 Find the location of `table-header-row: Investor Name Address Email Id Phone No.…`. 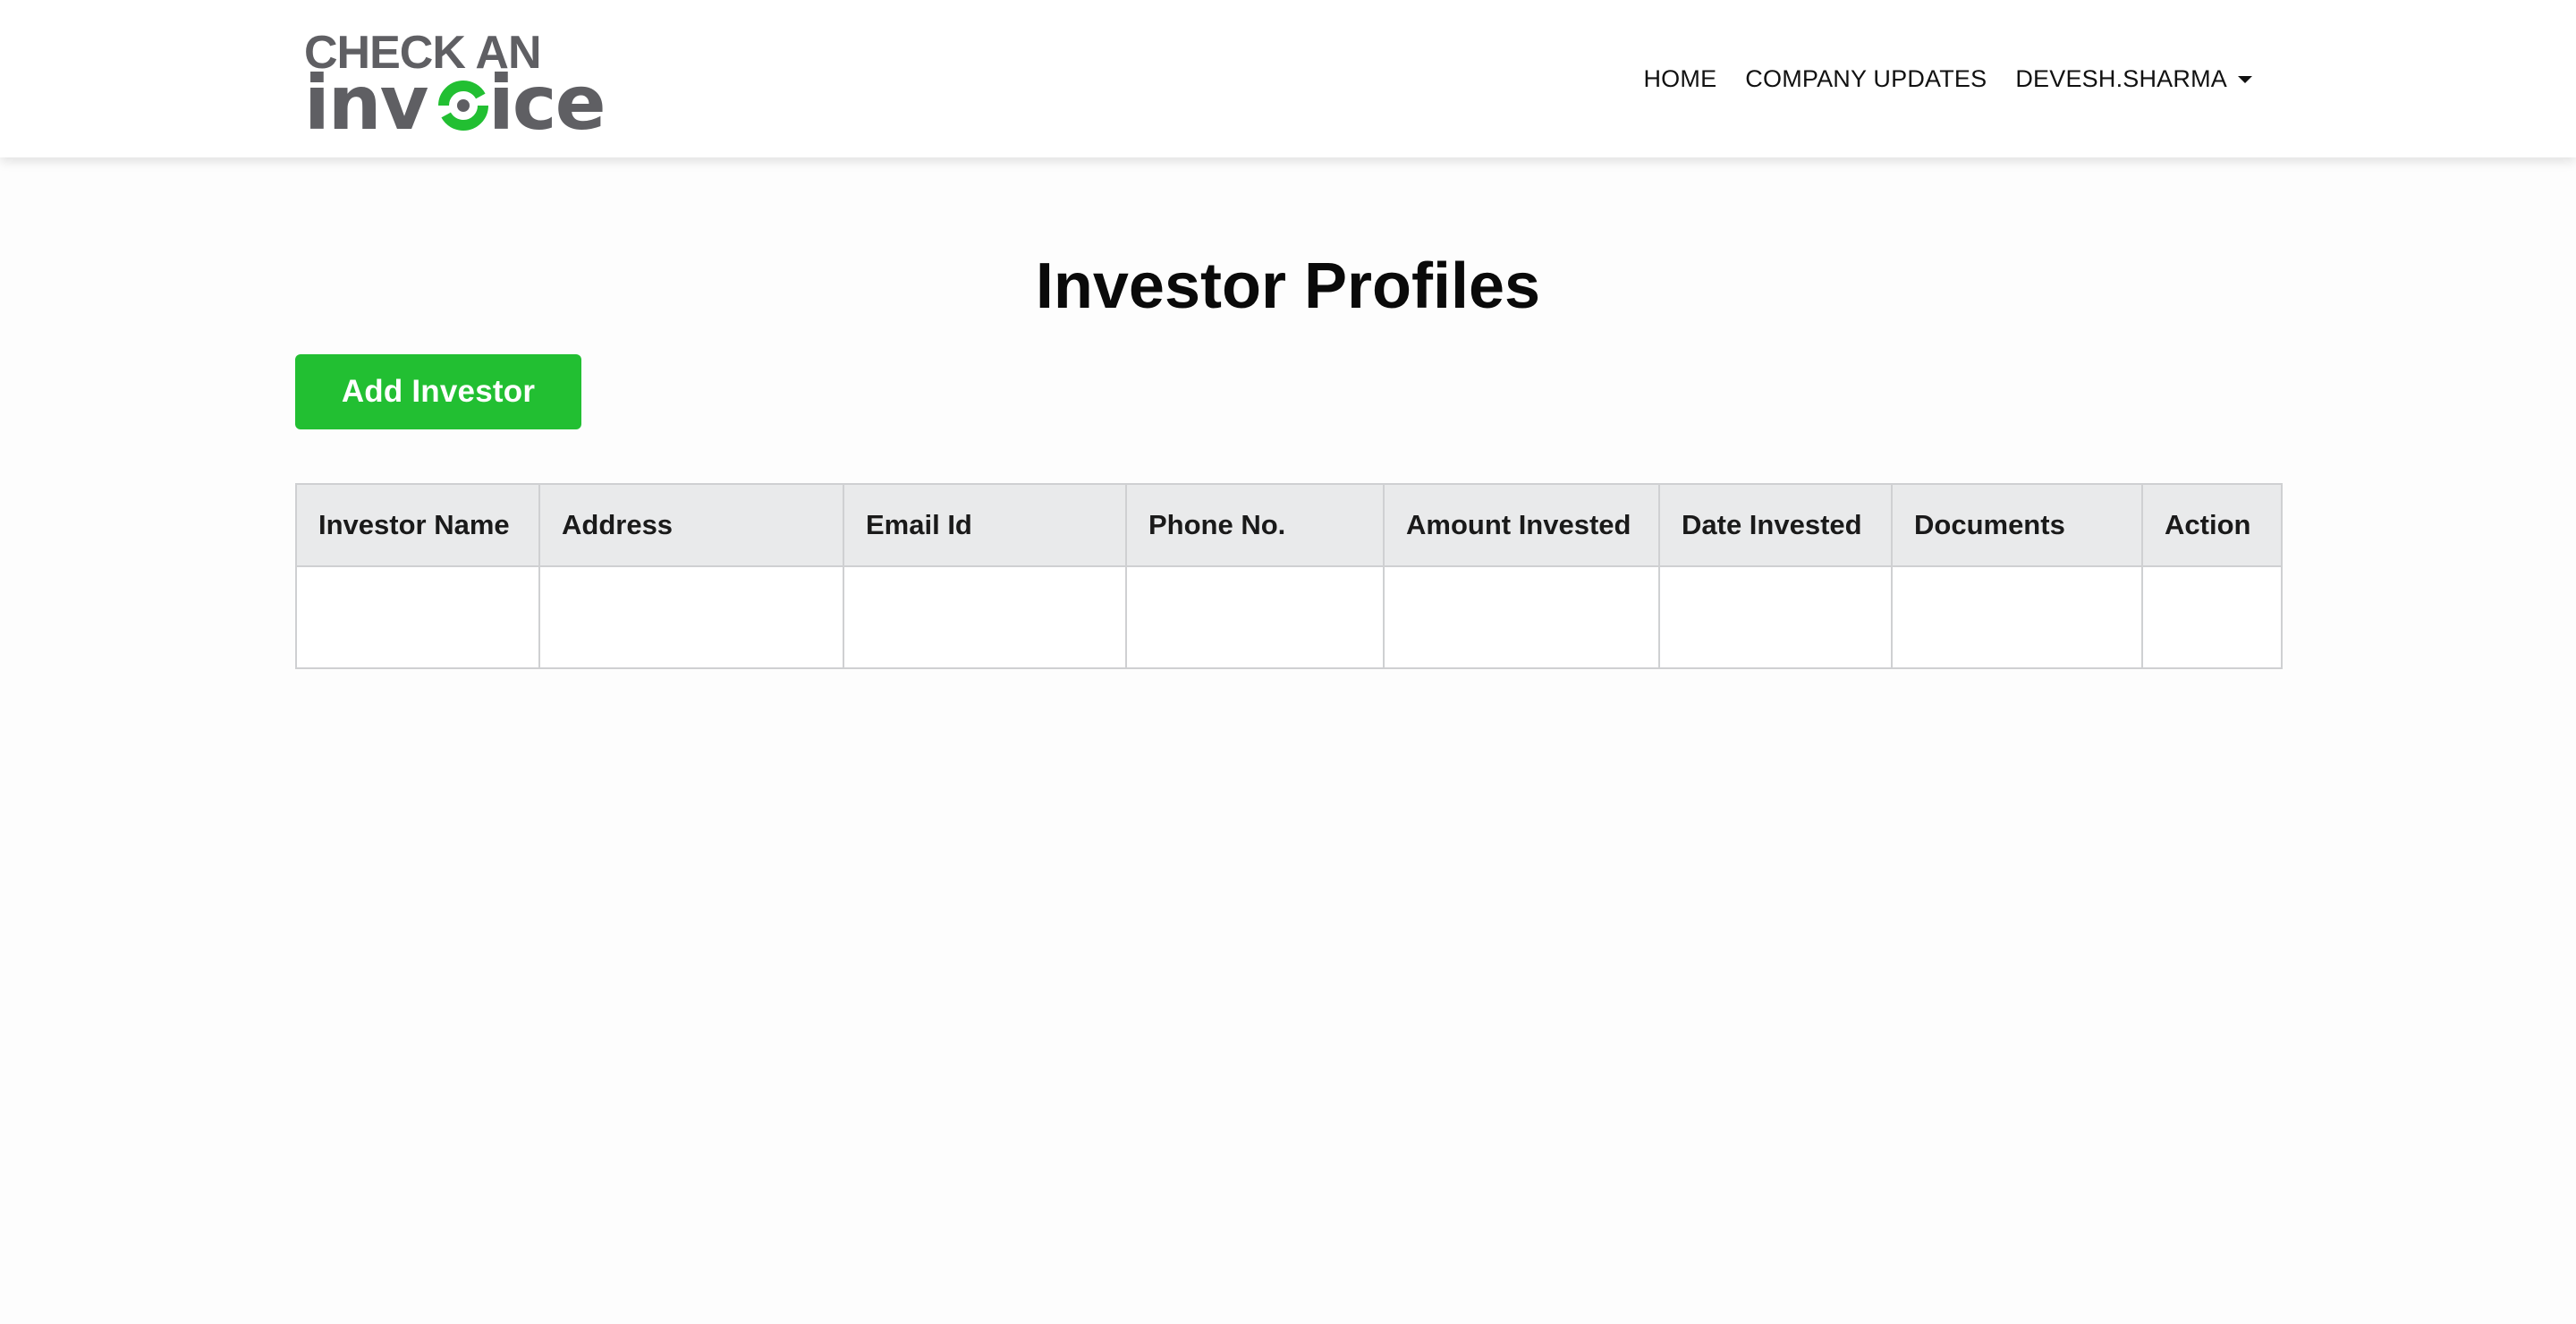

table-header-row: Investor Name Address Email Id Phone No.… is located at coordinates (1289, 525).